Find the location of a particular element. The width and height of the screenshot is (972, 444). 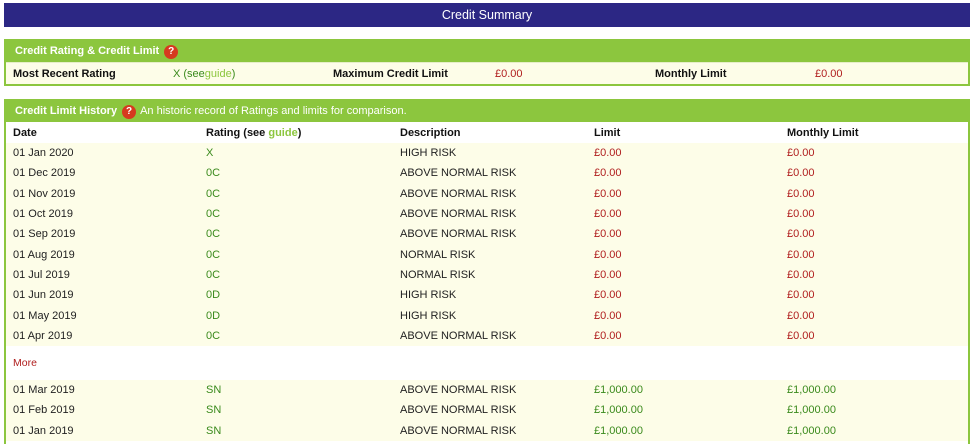

date-cell: 01 May 2019 is located at coordinates (45, 315).